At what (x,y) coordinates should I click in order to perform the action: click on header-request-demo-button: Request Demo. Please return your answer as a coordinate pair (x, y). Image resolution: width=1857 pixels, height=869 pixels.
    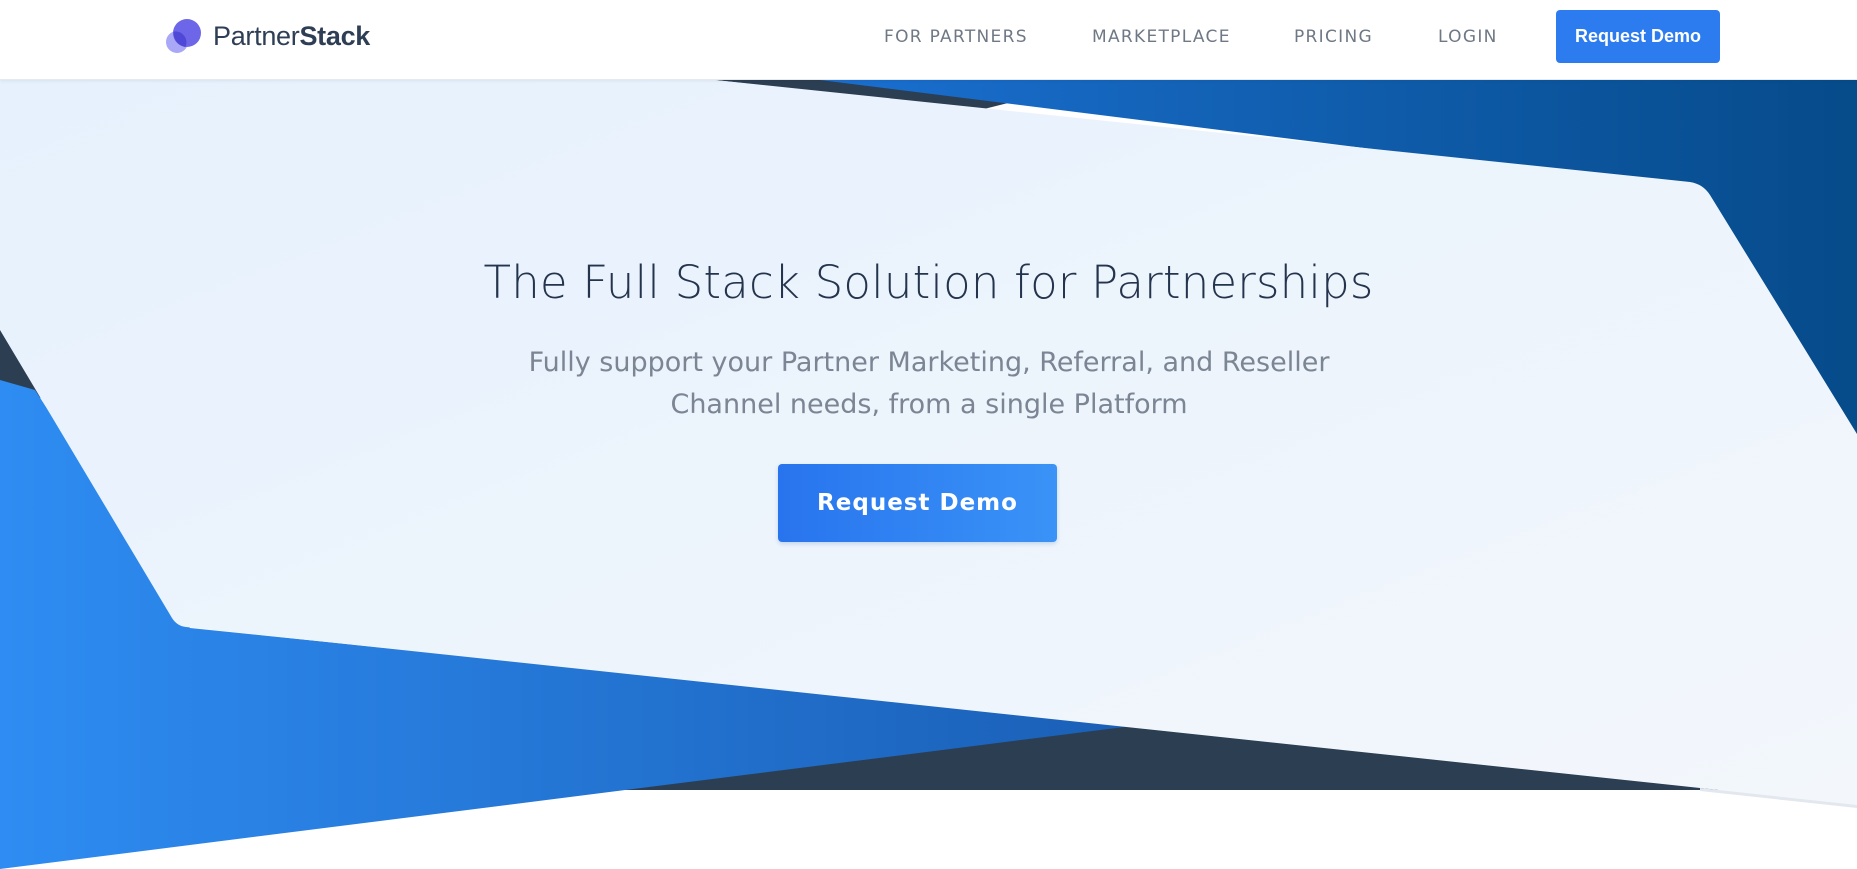
    Looking at the image, I should click on (1638, 36).